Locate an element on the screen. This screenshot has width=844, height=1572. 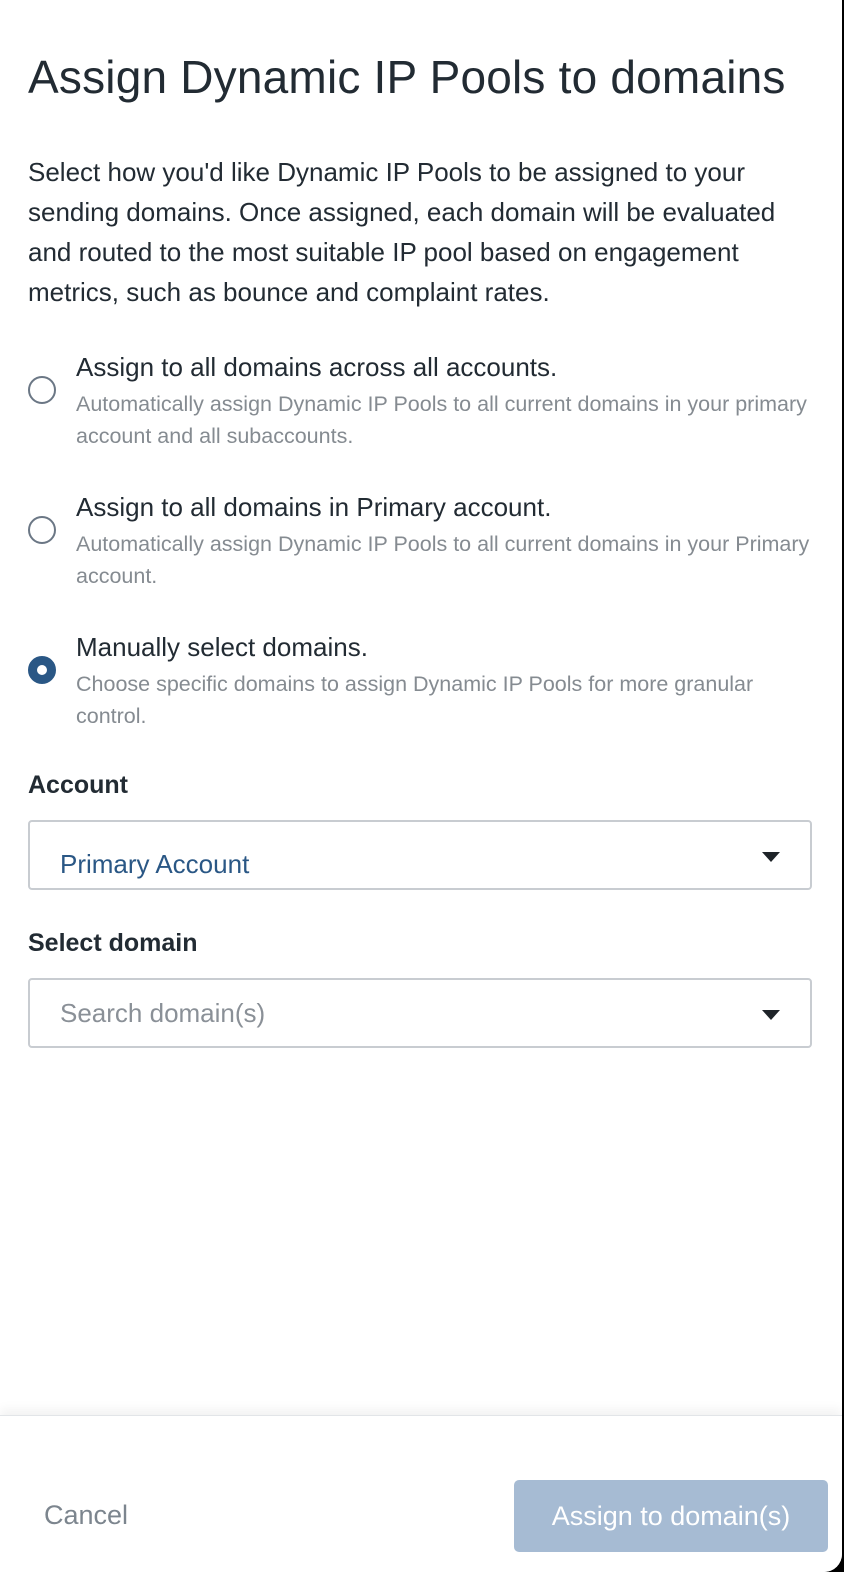
assign-to-domains-button: Assign to domain(s) is located at coordinates (671, 1516).